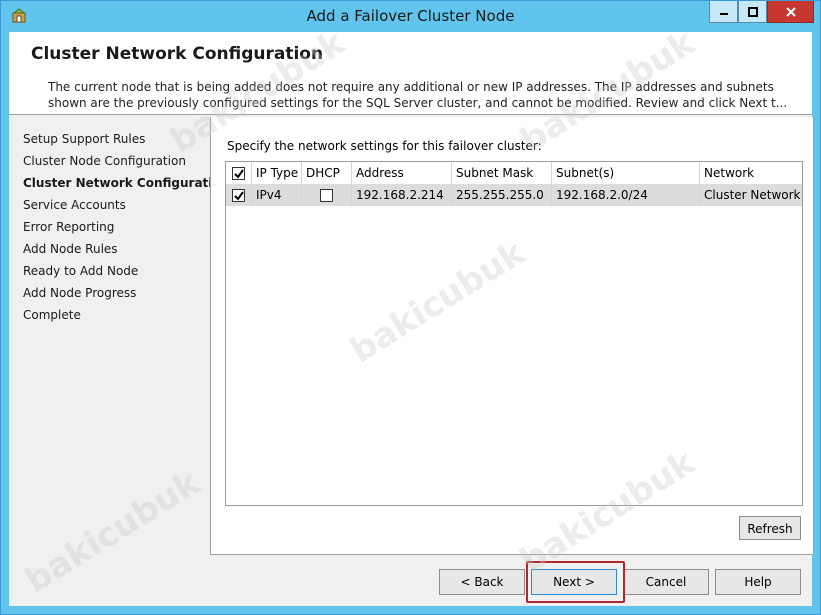  I want to click on column-header-subnet-mask: Subnet Mask, so click(502, 173).